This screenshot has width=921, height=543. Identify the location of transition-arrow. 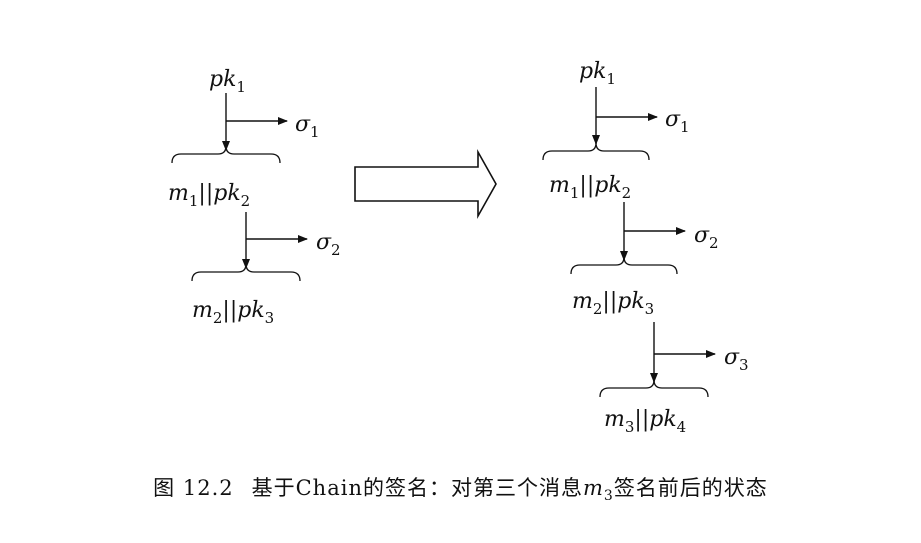
(425, 184).